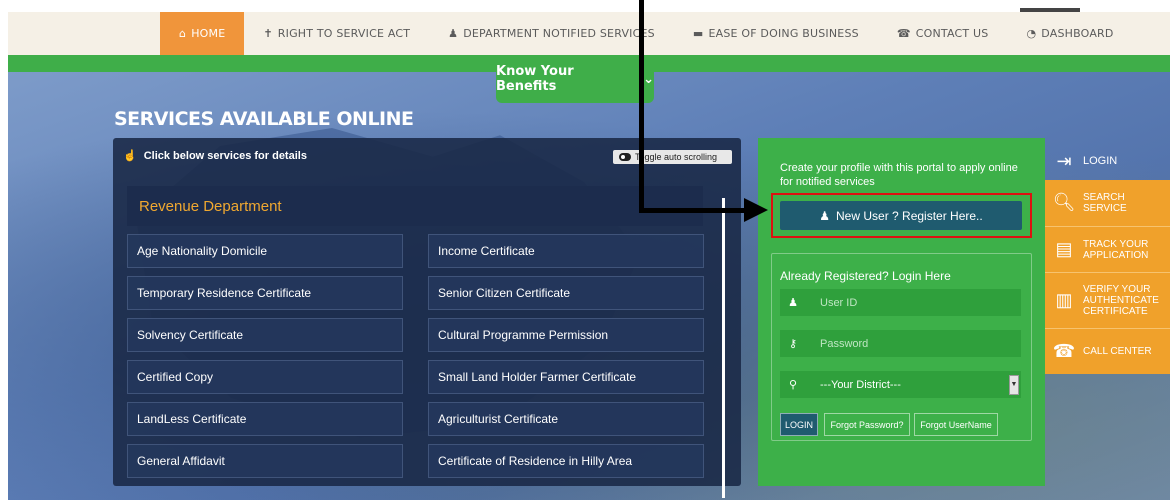 Image resolution: width=1170 pixels, height=500 pixels. I want to click on side-verify-certificate: ▥ VERIFY YOUR AUTHENTICATE CERTIFICATE, so click(1107, 300).